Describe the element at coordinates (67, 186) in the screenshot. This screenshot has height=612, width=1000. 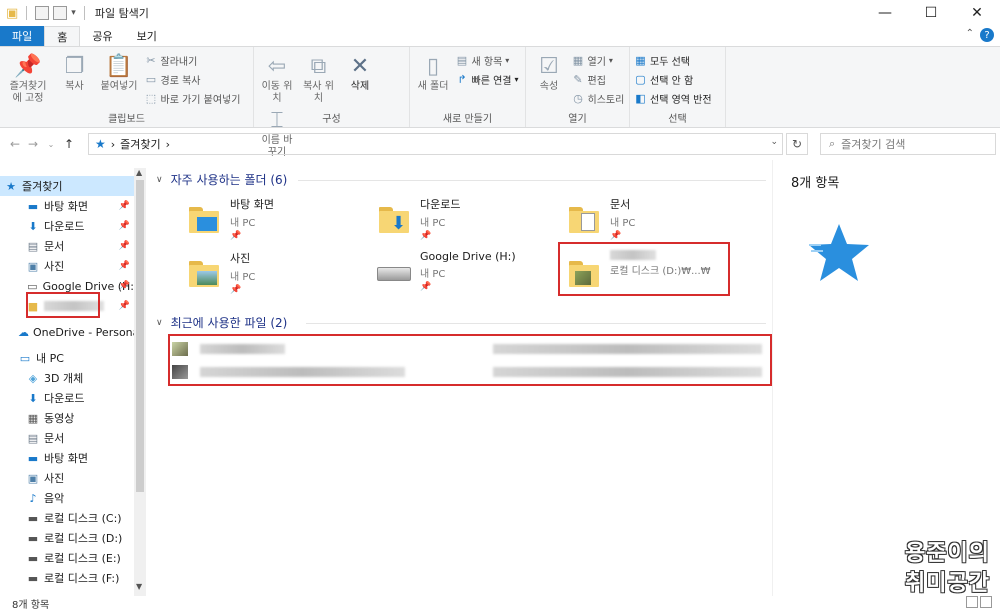
I see `nav-item-quick-access: ★ 즐겨찾기` at that location.